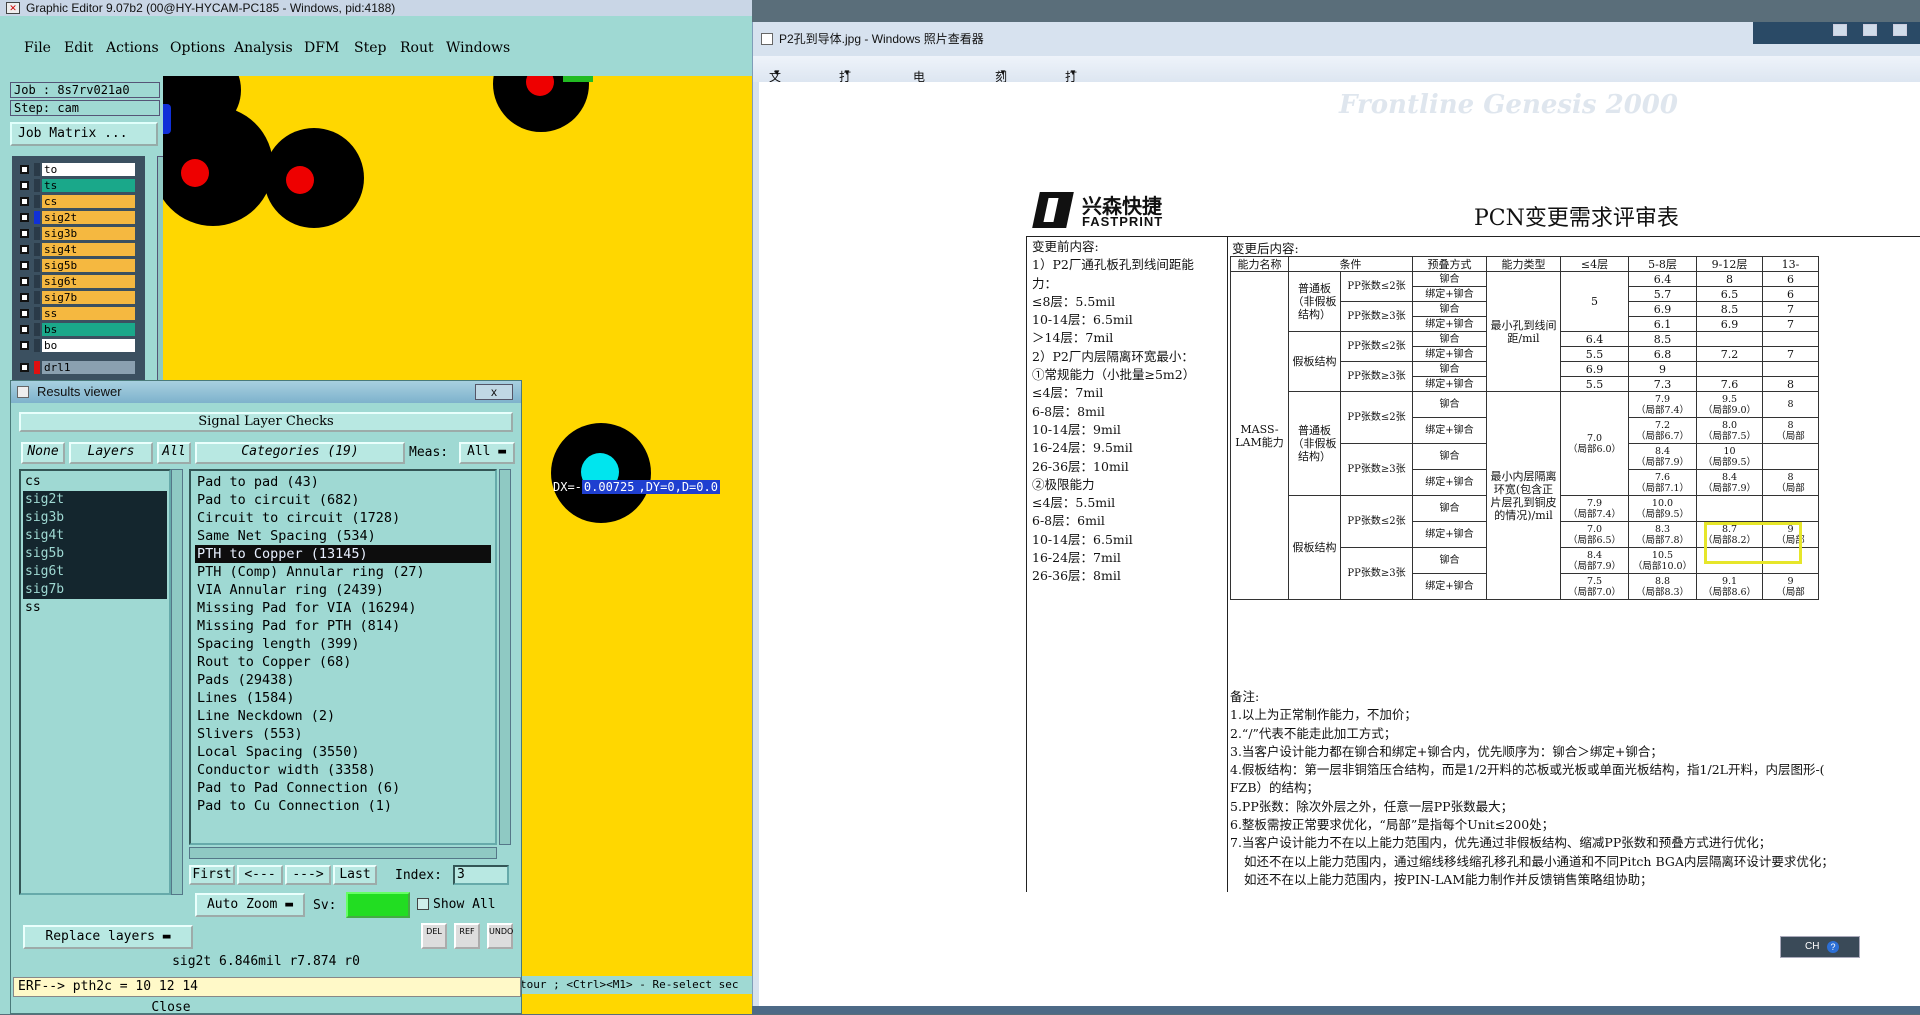 Image resolution: width=1920 pixels, height=1015 pixels. I want to click on before-line: 26-36层：10mil, so click(1080, 466).